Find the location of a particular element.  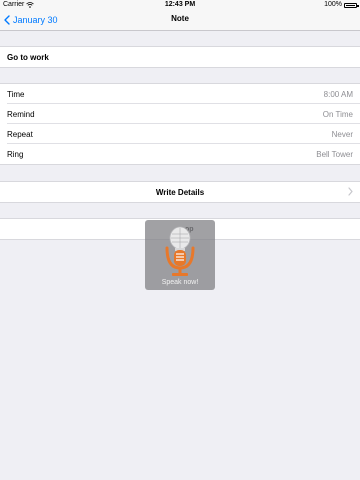

settings-row-repeat: Repeat Never is located at coordinates (180, 134).